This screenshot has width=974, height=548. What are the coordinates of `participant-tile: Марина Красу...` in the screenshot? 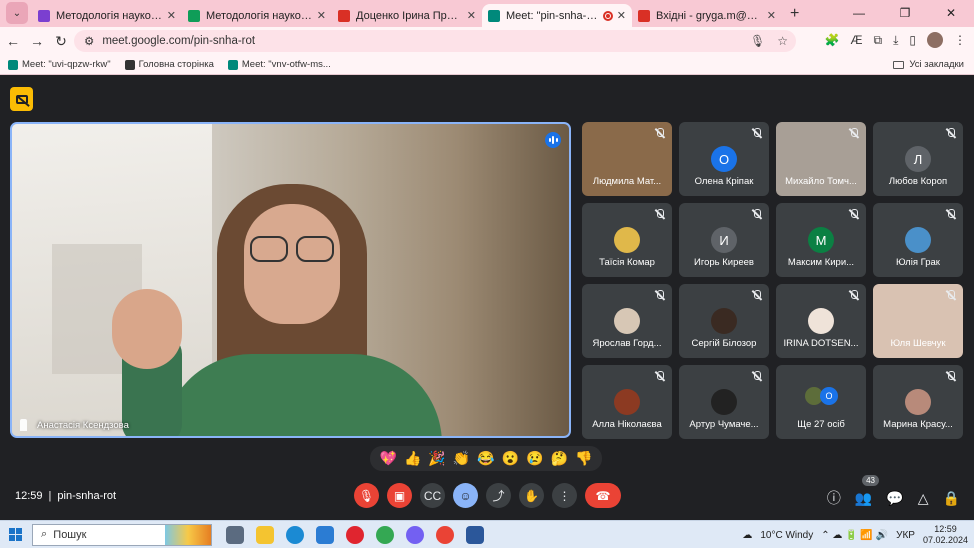 It's located at (918, 402).